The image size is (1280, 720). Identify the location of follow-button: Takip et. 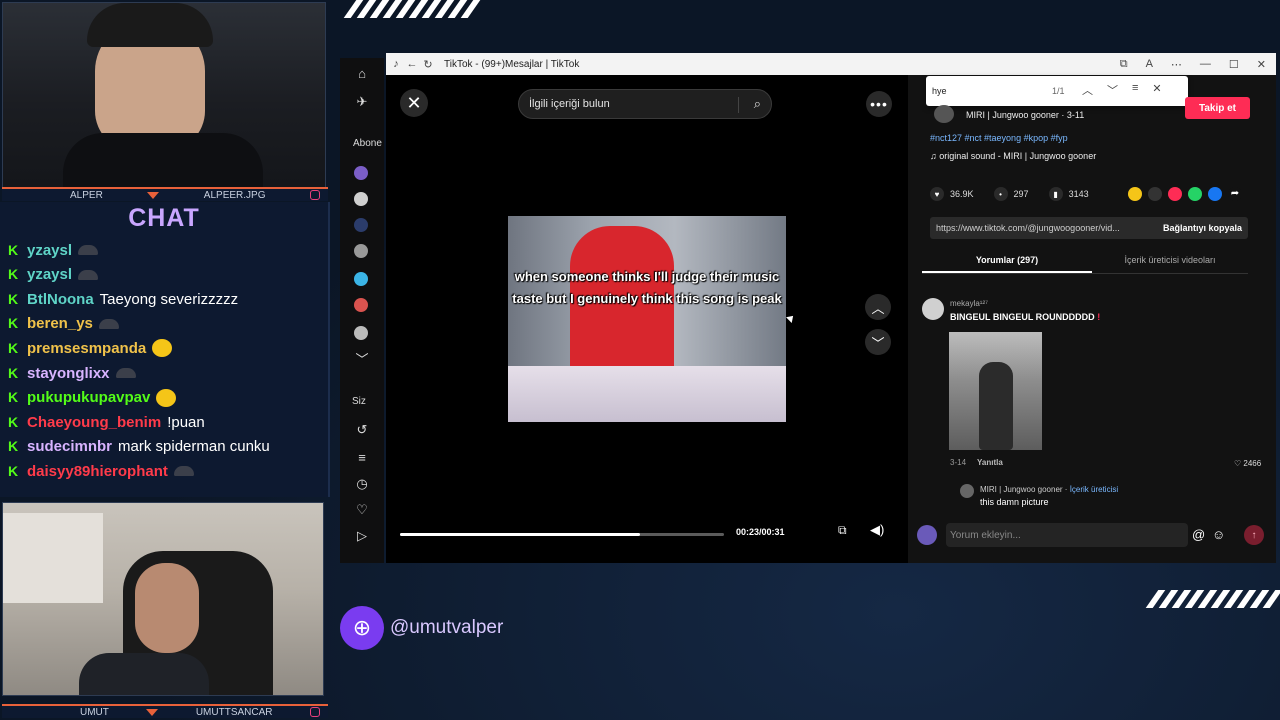
(1217, 108).